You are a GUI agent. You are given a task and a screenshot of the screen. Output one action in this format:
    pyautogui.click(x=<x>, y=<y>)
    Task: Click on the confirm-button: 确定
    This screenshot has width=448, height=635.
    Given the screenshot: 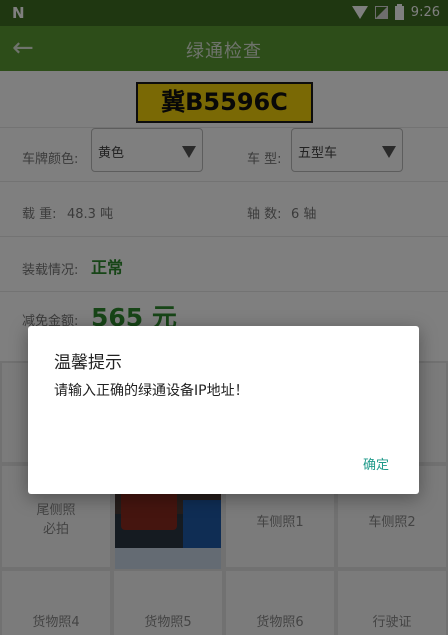 What is the action you would take?
    pyautogui.click(x=376, y=463)
    